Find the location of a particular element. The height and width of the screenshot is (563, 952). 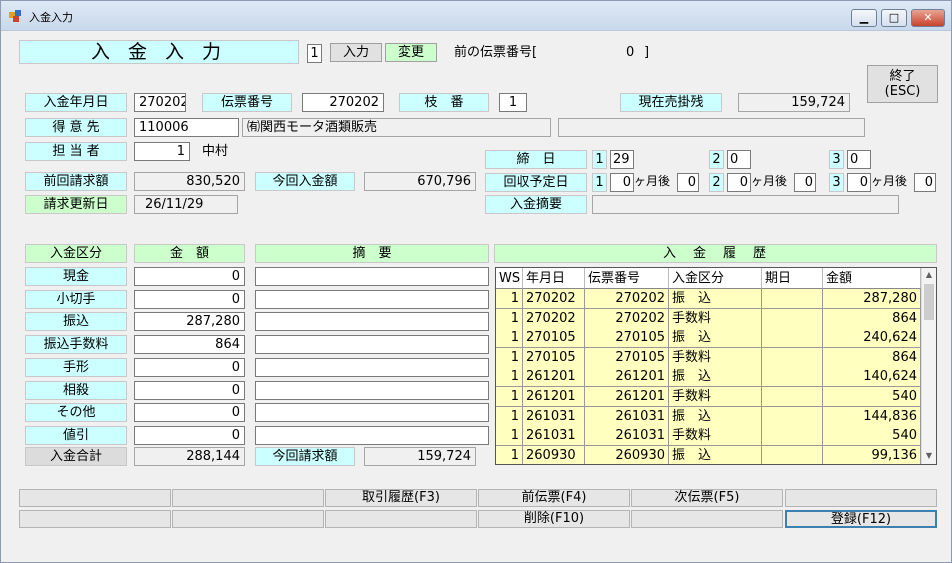

payment-amount-input-3: 864 is located at coordinates (189, 344).